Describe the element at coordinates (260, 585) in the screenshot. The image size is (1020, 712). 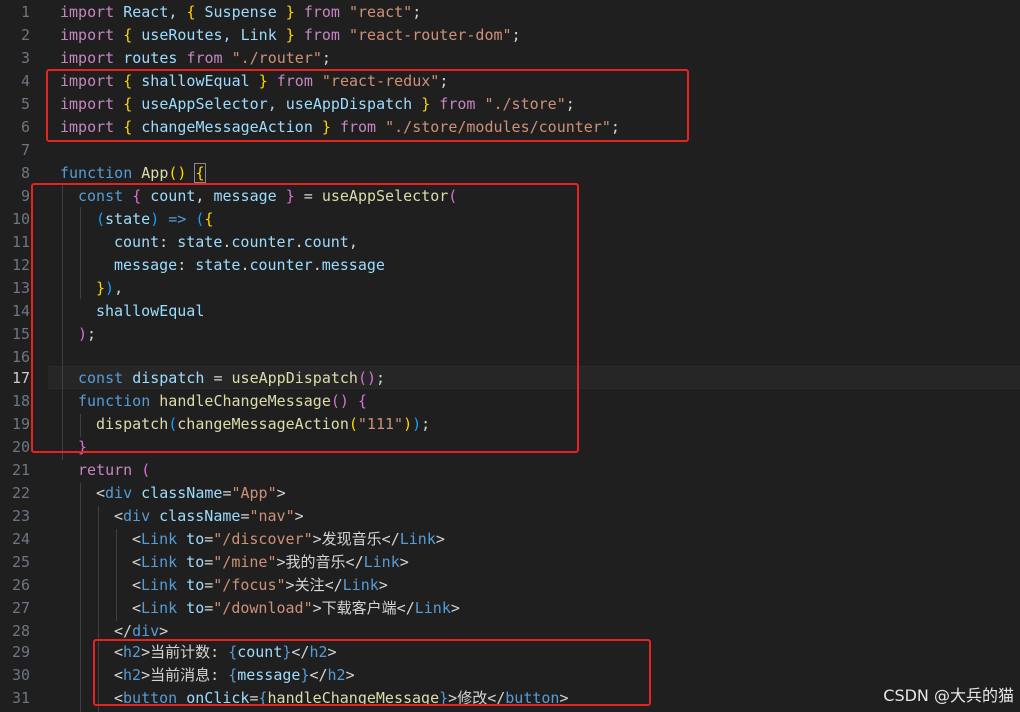
I see `code-line: <Link to="/focus">关注</Link>` at that location.